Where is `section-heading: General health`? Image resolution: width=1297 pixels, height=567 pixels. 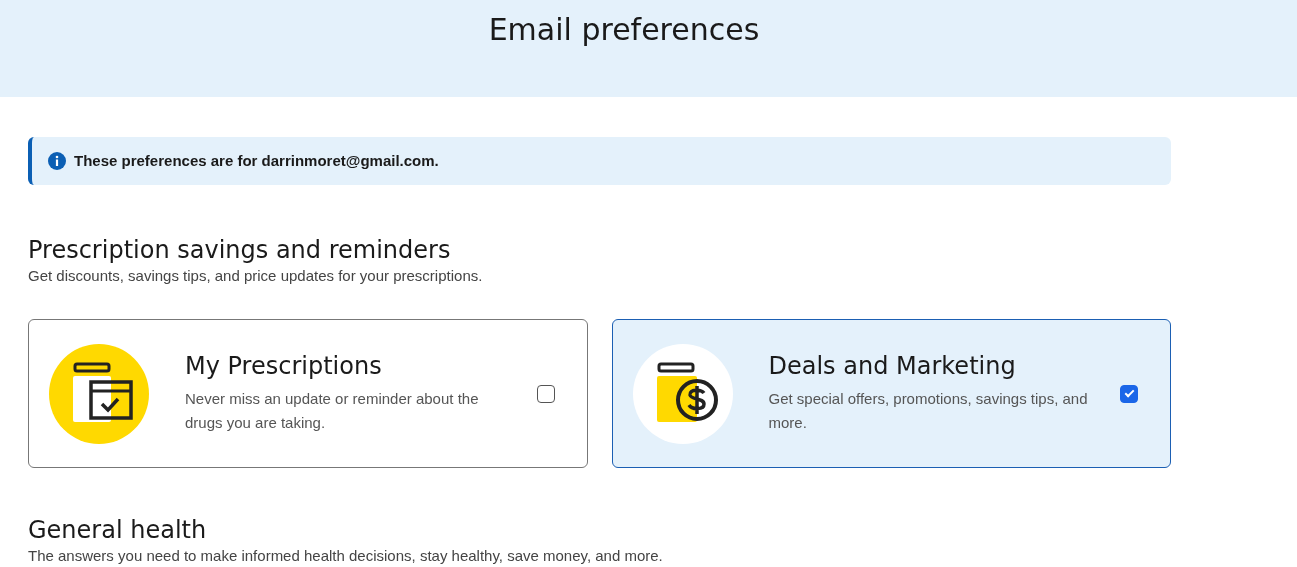 section-heading: General health is located at coordinates (118, 531).